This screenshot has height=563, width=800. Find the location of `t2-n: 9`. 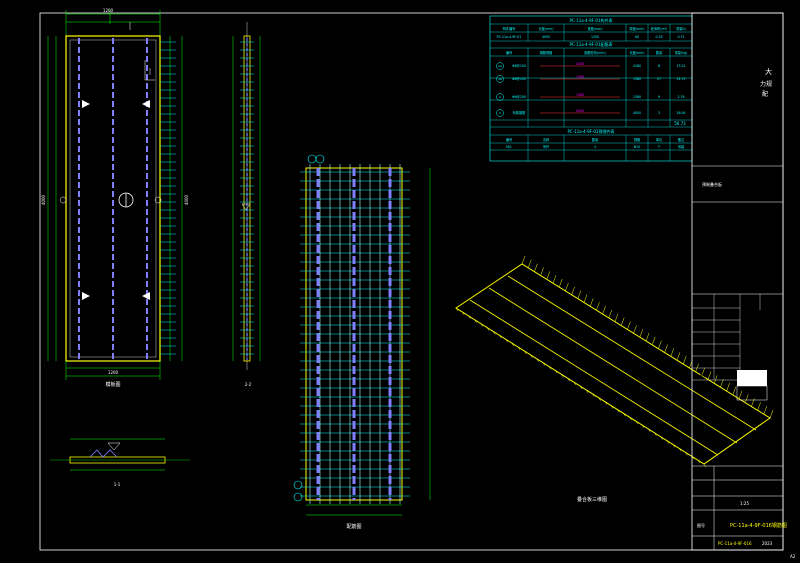

t2-n: 9 is located at coordinates (659, 97).